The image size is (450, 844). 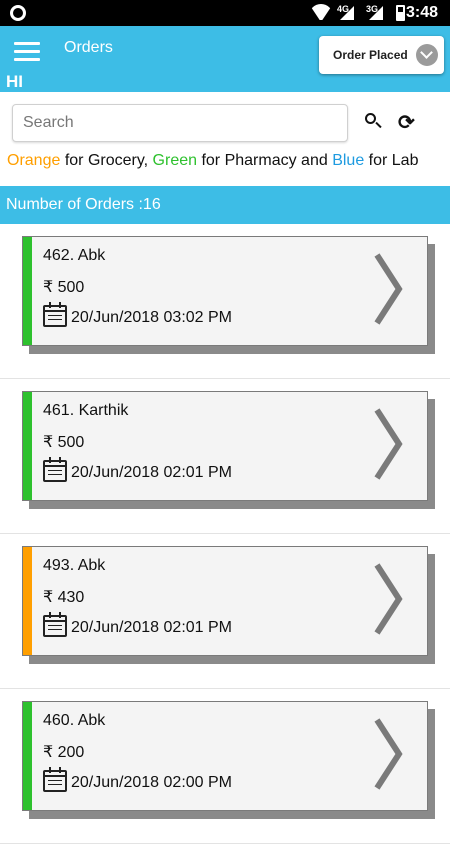 I want to click on legend-green: Green, so click(x=175, y=160).